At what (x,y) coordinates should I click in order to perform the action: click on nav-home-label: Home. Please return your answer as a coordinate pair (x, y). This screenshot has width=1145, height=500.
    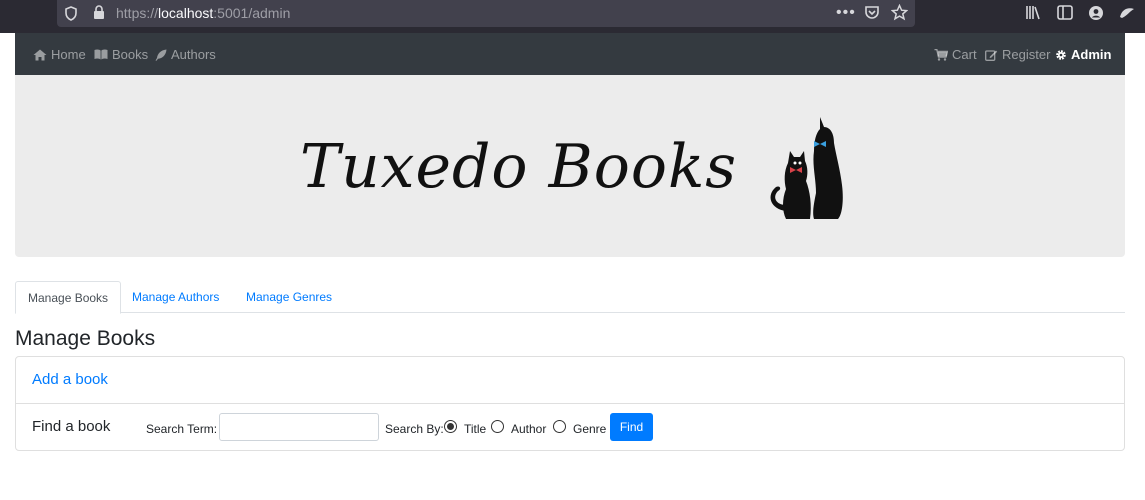
    Looking at the image, I should click on (68, 54).